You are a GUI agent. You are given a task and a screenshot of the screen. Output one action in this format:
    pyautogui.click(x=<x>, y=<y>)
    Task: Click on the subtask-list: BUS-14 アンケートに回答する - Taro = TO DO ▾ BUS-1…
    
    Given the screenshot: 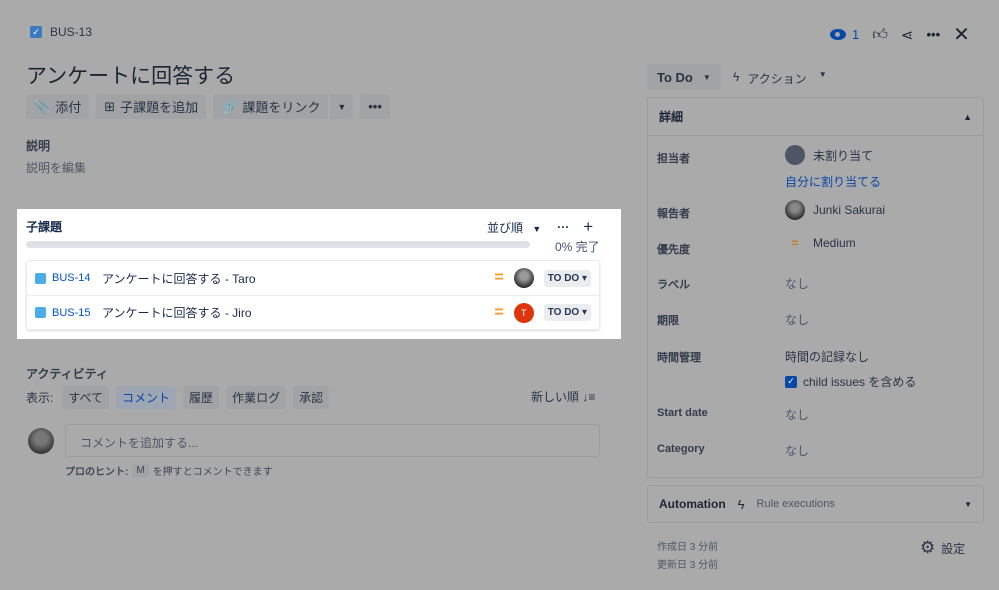 What is the action you would take?
    pyautogui.click(x=313, y=295)
    